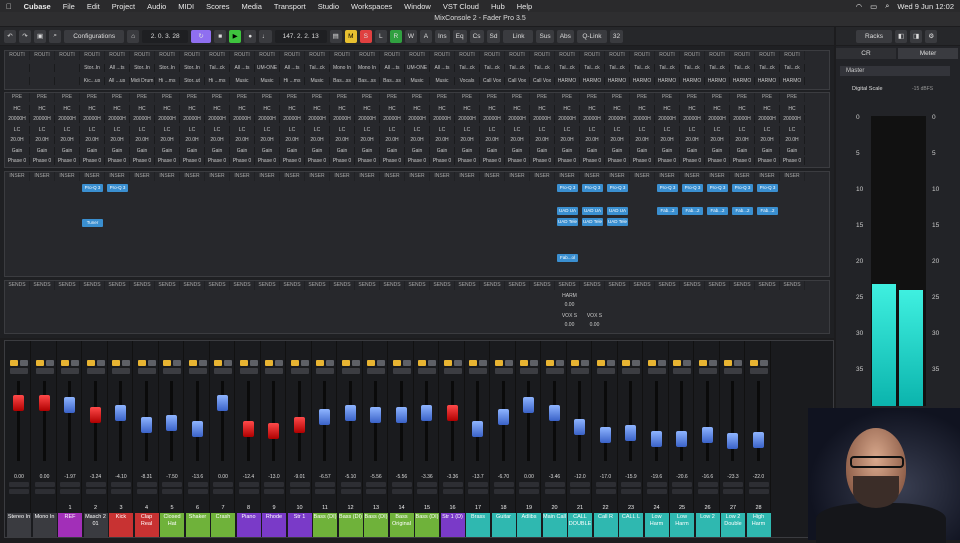 This screenshot has width=960, height=543. What do you see at coordinates (605, 525) in the screenshot?
I see `channel-name: Call R` at bounding box center [605, 525].